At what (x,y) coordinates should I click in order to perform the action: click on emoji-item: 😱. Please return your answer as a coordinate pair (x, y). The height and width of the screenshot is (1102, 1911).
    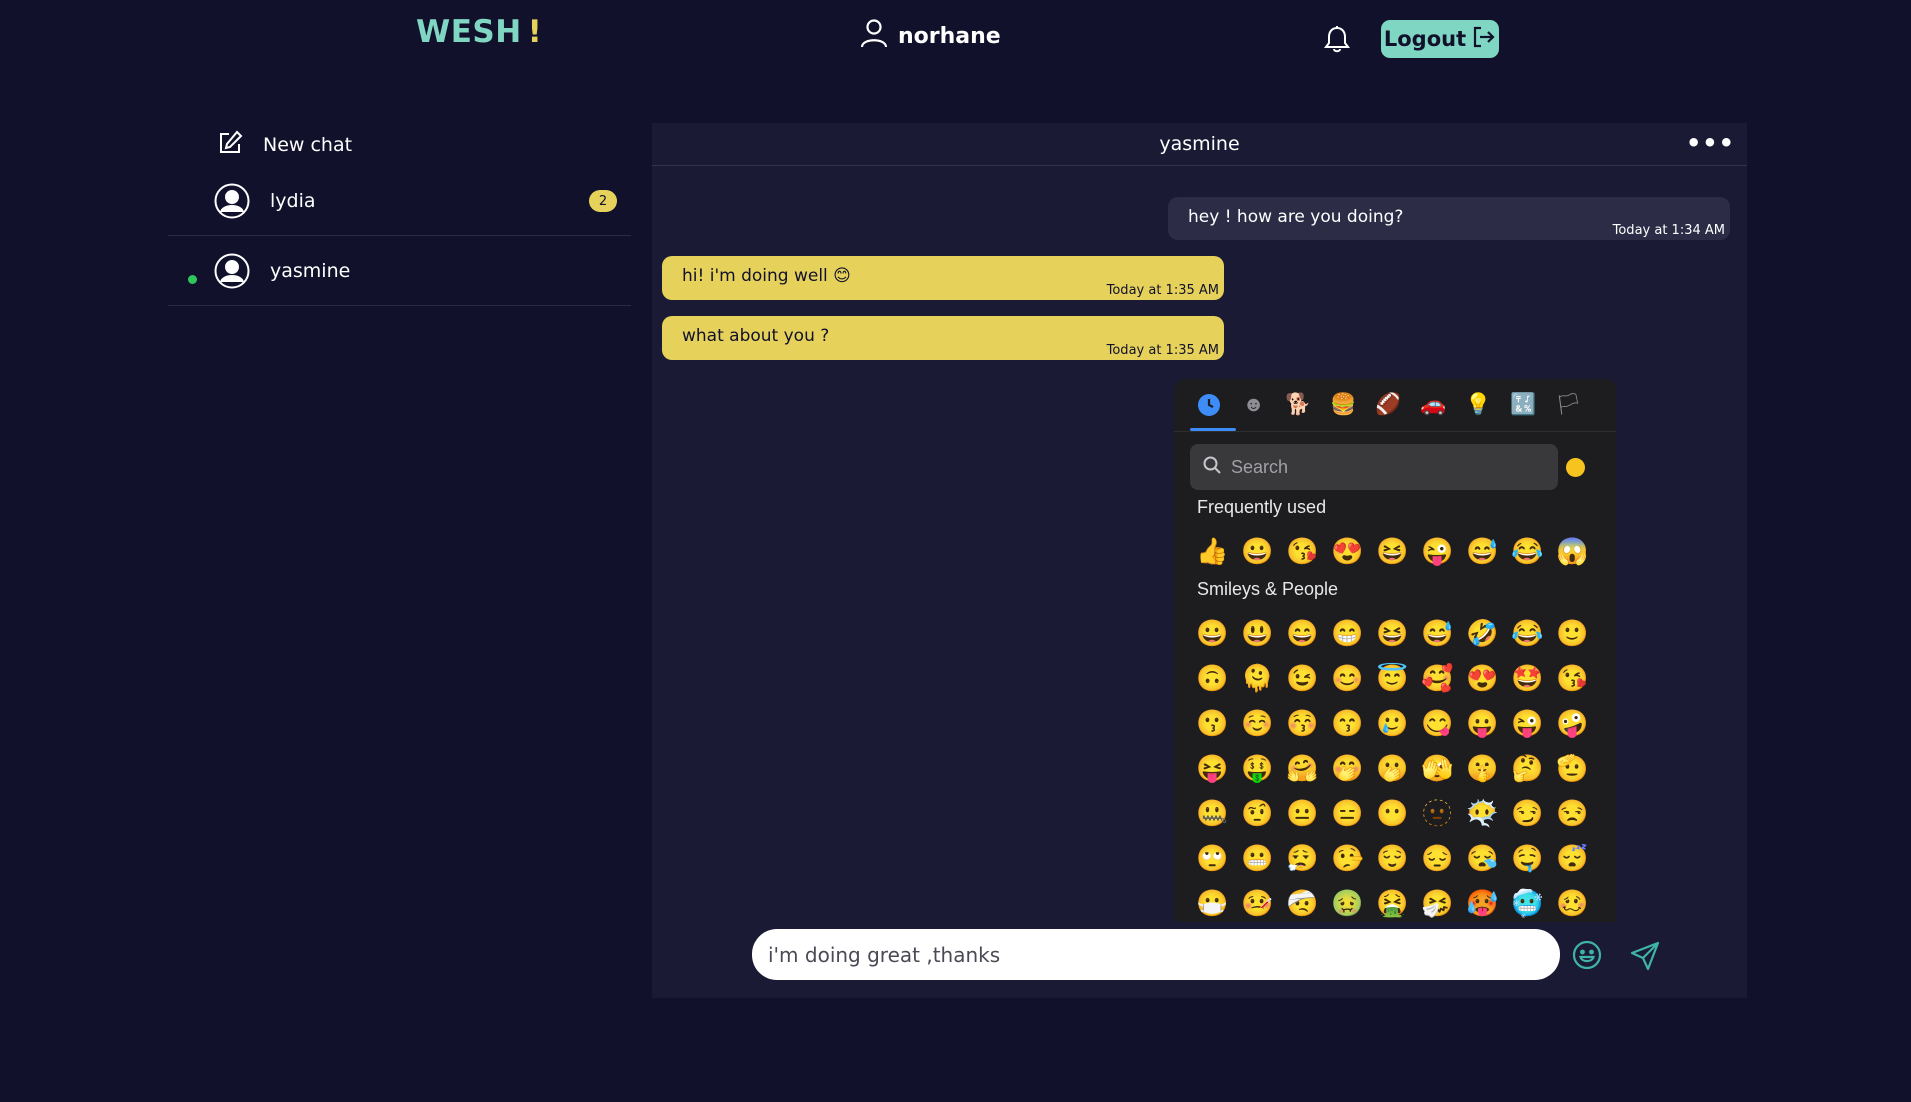
    Looking at the image, I should click on (1572, 550).